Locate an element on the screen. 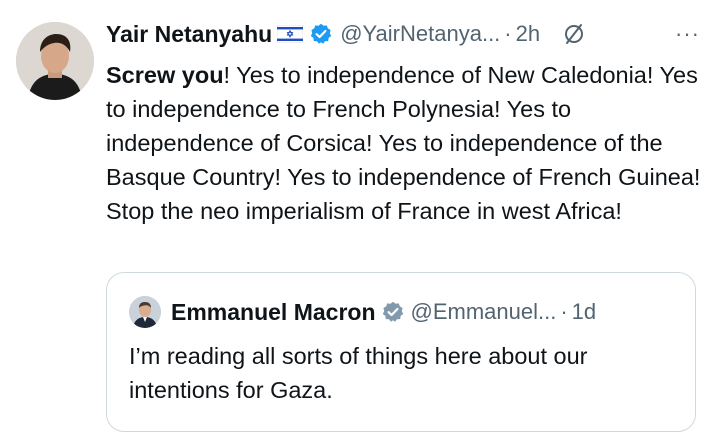 The height and width of the screenshot is (432, 711). quoted-tweet-header: Emmanuel Macron @Emmanuel... · 1d is located at coordinates (362, 312).